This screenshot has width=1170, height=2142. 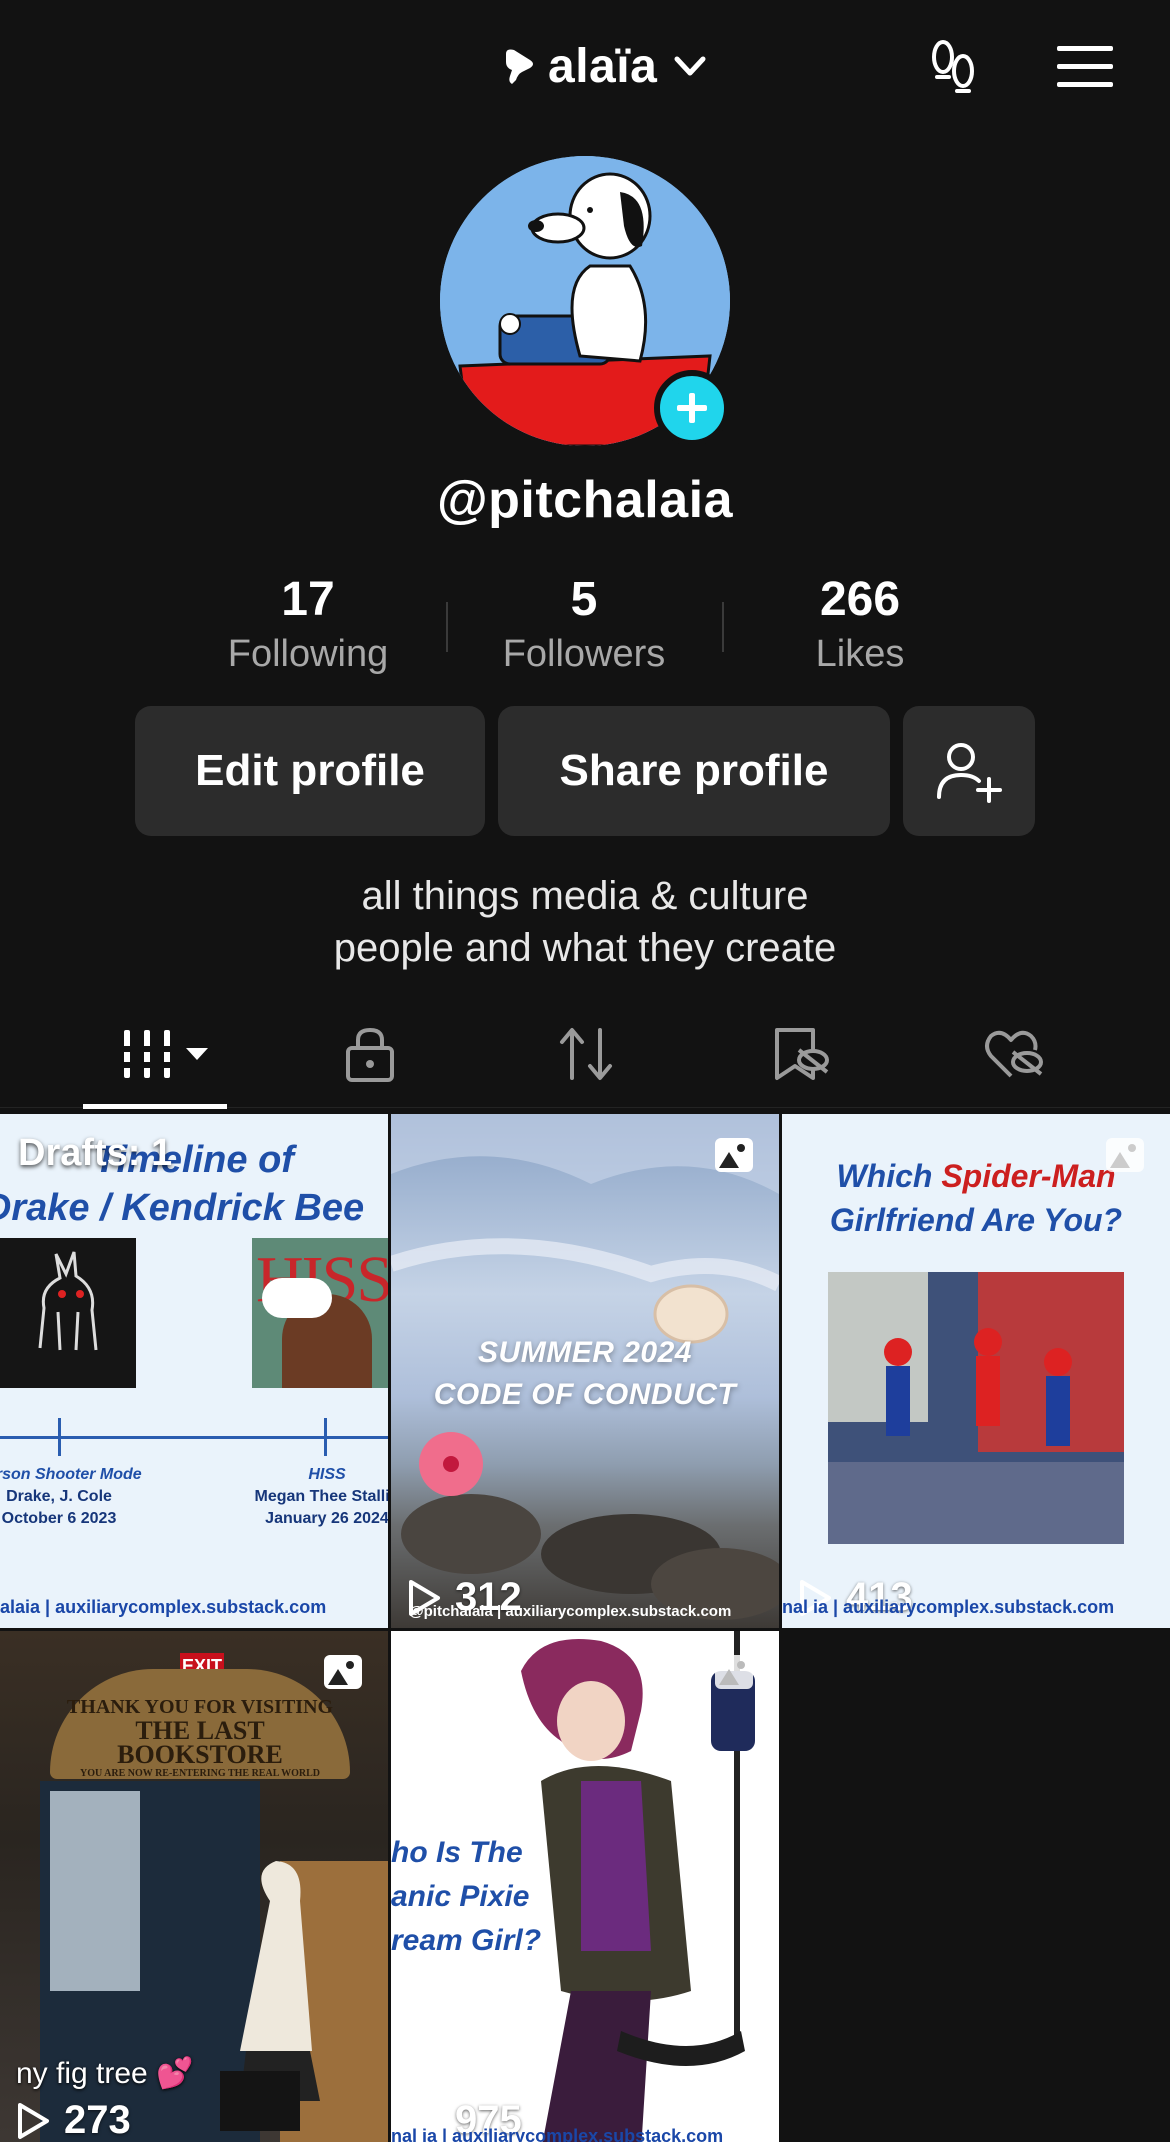 I want to click on stat-following: 17 Following, so click(x=308, y=624).